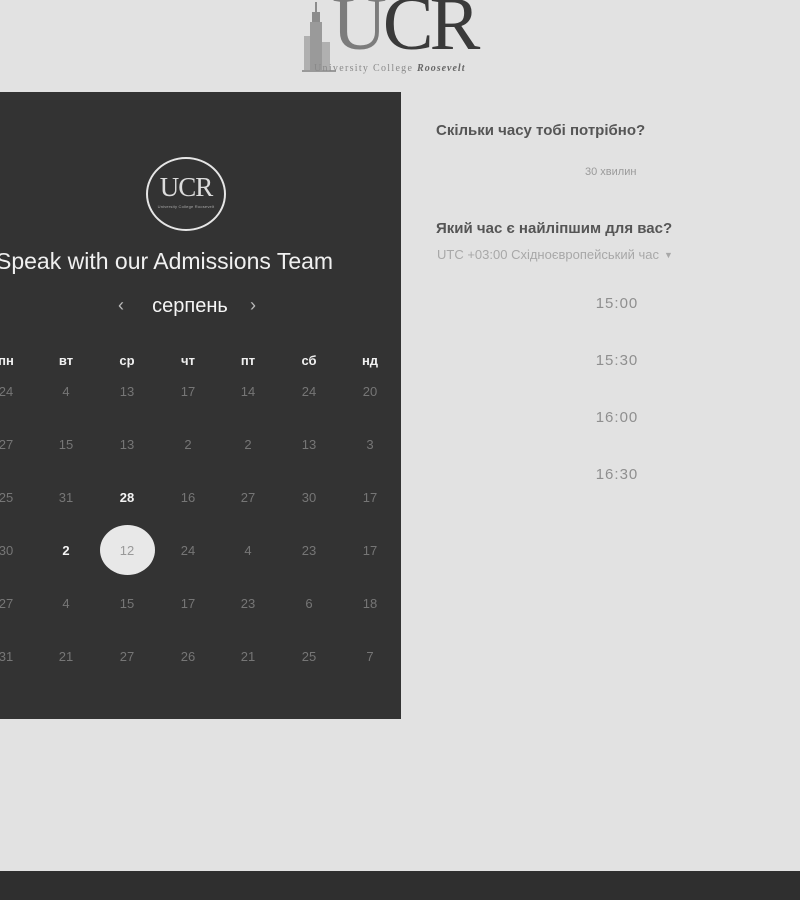 The height and width of the screenshot is (900, 800). What do you see at coordinates (406, 33) in the screenshot?
I see `logo-wordmark: UCR` at bounding box center [406, 33].